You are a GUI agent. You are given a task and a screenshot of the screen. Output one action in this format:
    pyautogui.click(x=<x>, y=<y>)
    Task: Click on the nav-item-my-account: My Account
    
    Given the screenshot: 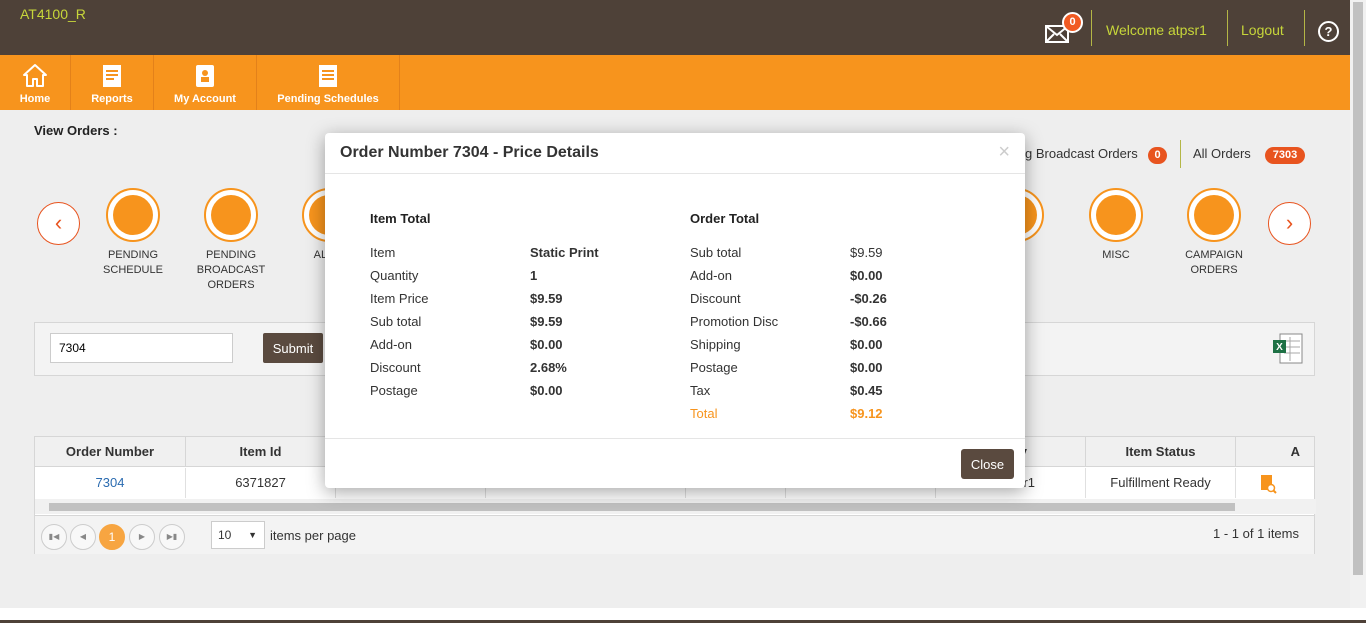 What is the action you would take?
    pyautogui.click(x=205, y=82)
    